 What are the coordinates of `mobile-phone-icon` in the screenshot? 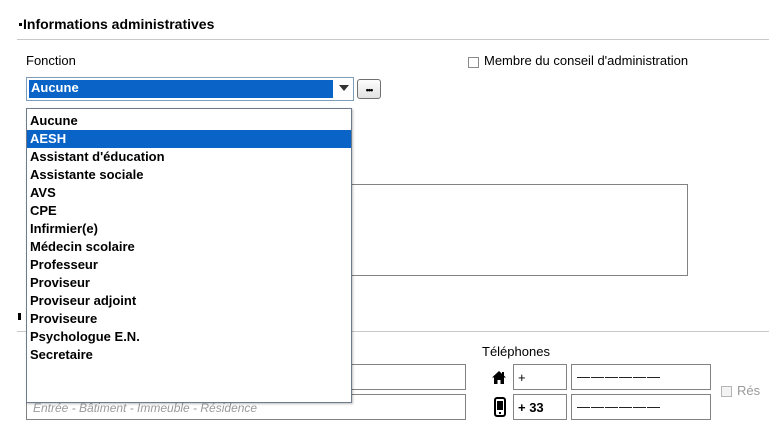 It's located at (500, 407).